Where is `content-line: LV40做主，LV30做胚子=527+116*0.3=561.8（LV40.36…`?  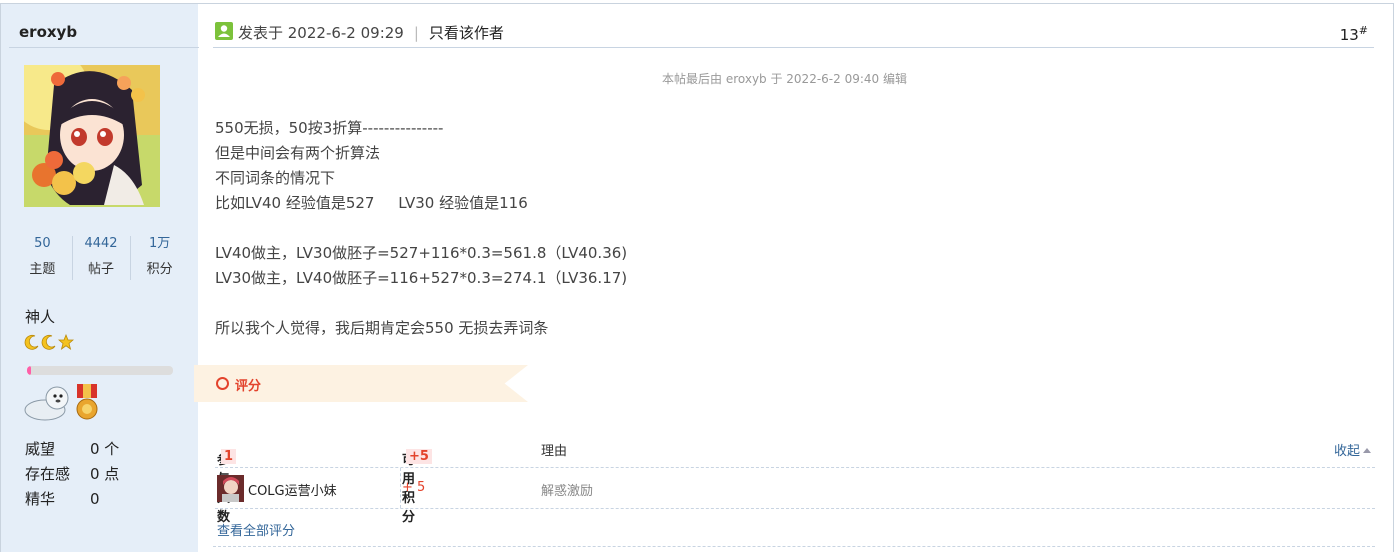
content-line: LV40做主，LV30做胚子=527+116*0.3=561.8（LV40.36… is located at coordinates (421, 253).